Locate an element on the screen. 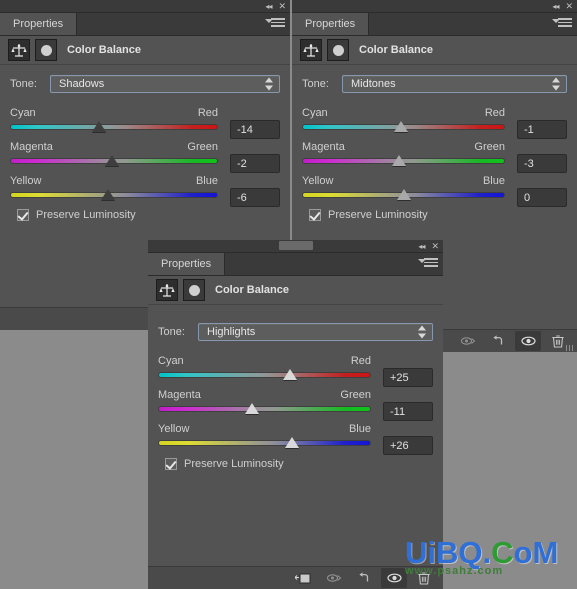 The height and width of the screenshot is (589, 577). slider-value-input: +25 is located at coordinates (408, 377).